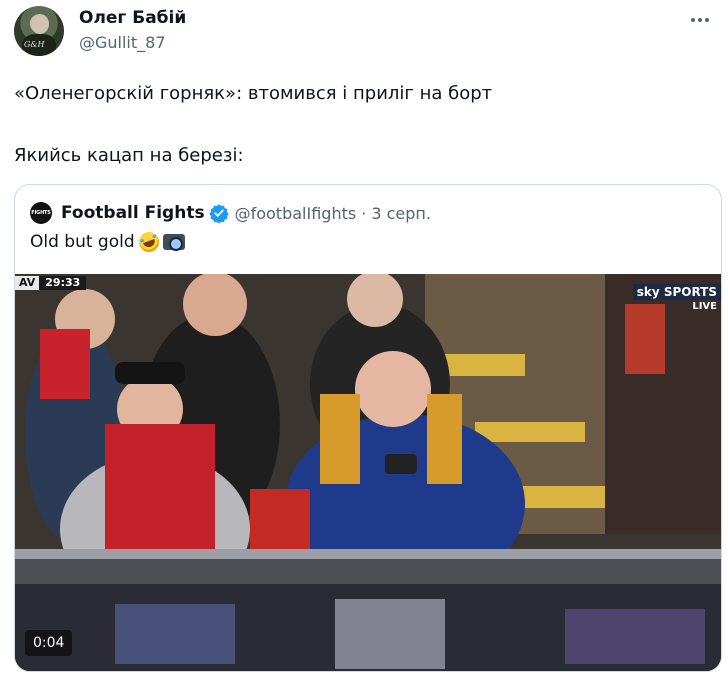 This screenshot has height=681, width=728. I want to click on score-team: AV, so click(27, 283).